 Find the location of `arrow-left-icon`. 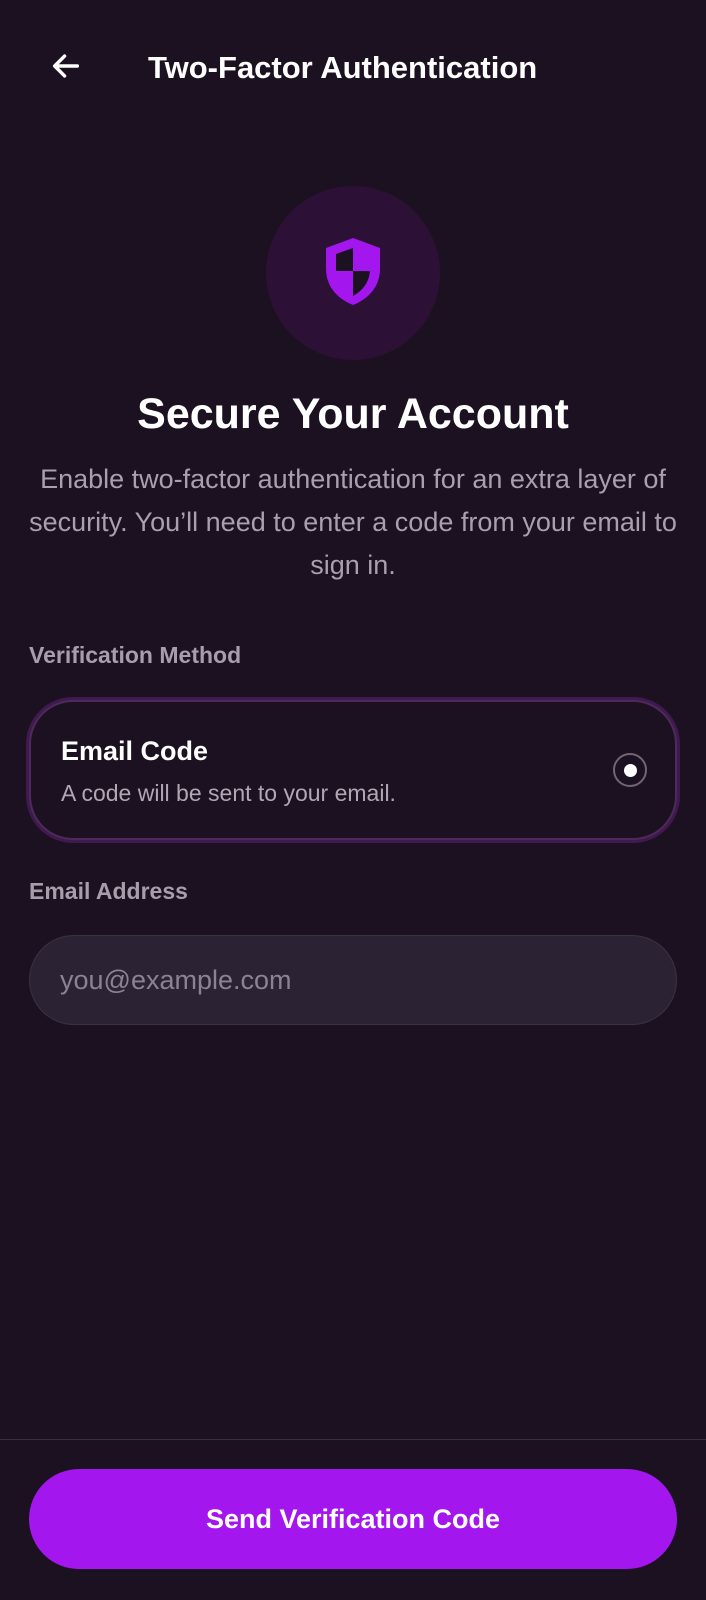

arrow-left-icon is located at coordinates (66, 68).